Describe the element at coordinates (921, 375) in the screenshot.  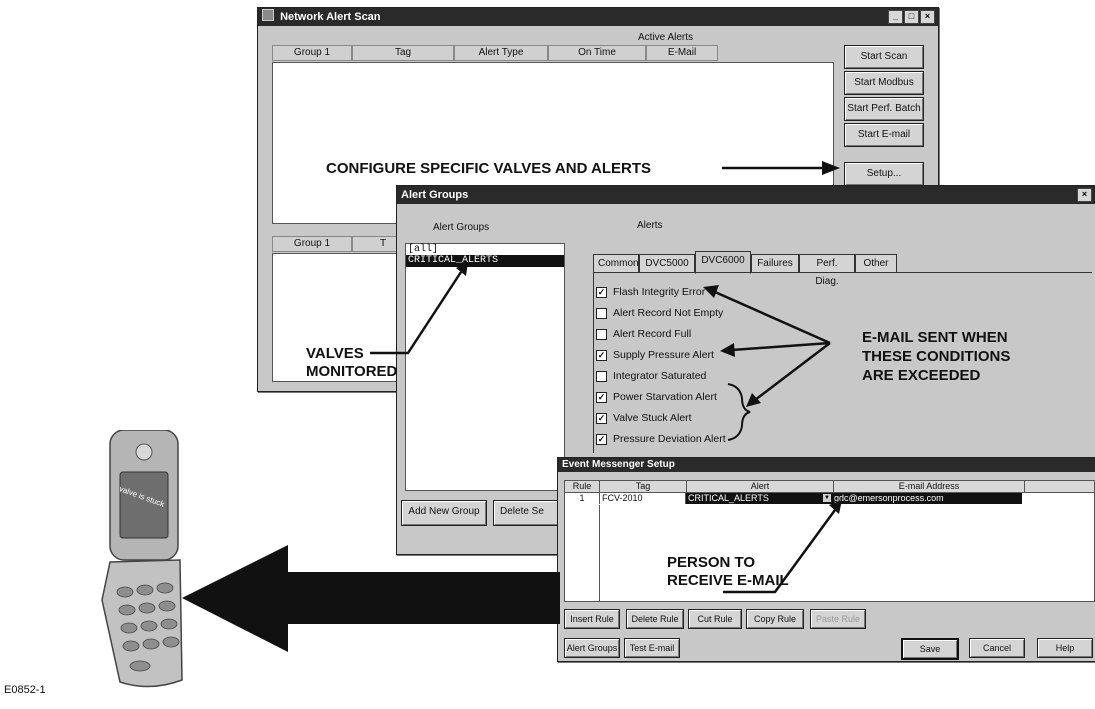
I see `annotation-email-line3: ARE EXCEEDED` at that location.